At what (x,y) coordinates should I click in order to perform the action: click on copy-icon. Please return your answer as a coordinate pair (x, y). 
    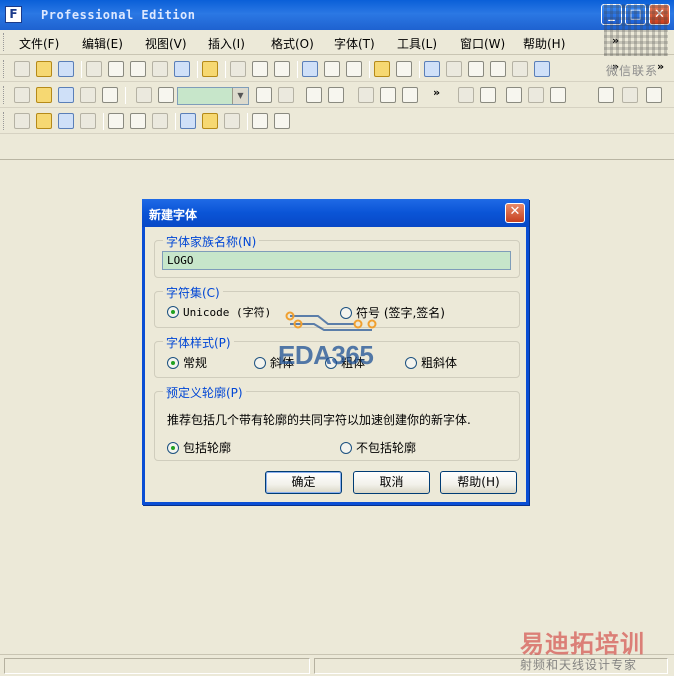
    Looking at the image, I should click on (260, 69).